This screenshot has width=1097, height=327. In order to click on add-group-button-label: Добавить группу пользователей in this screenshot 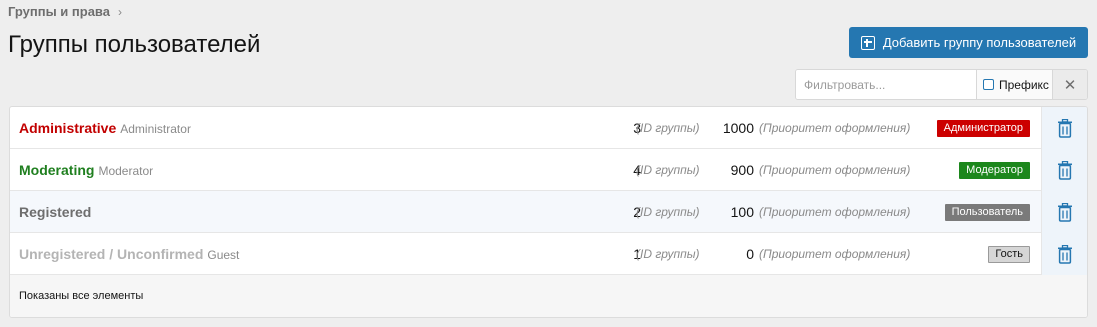, I will do `click(979, 42)`.